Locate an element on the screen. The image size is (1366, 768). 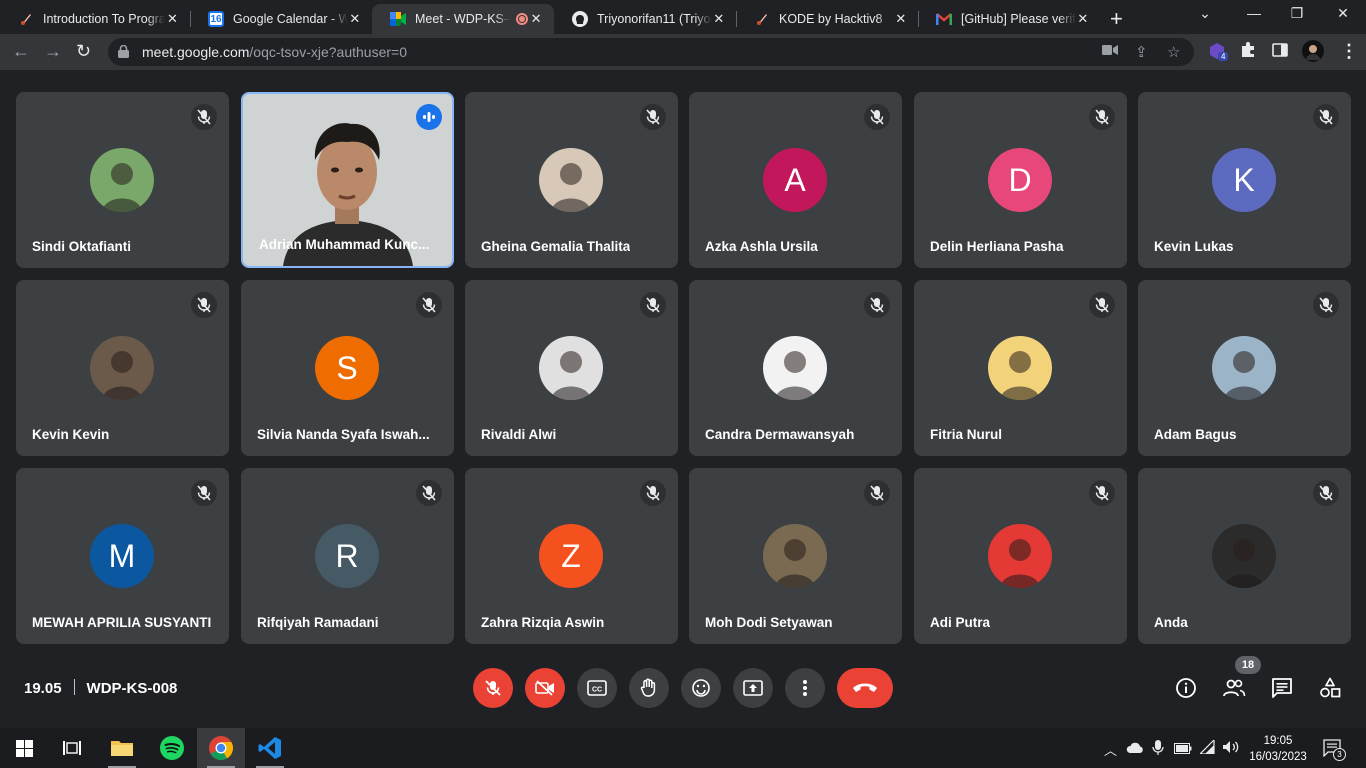
participant-name: Rivaldi Alwi is located at coordinates (519, 434).